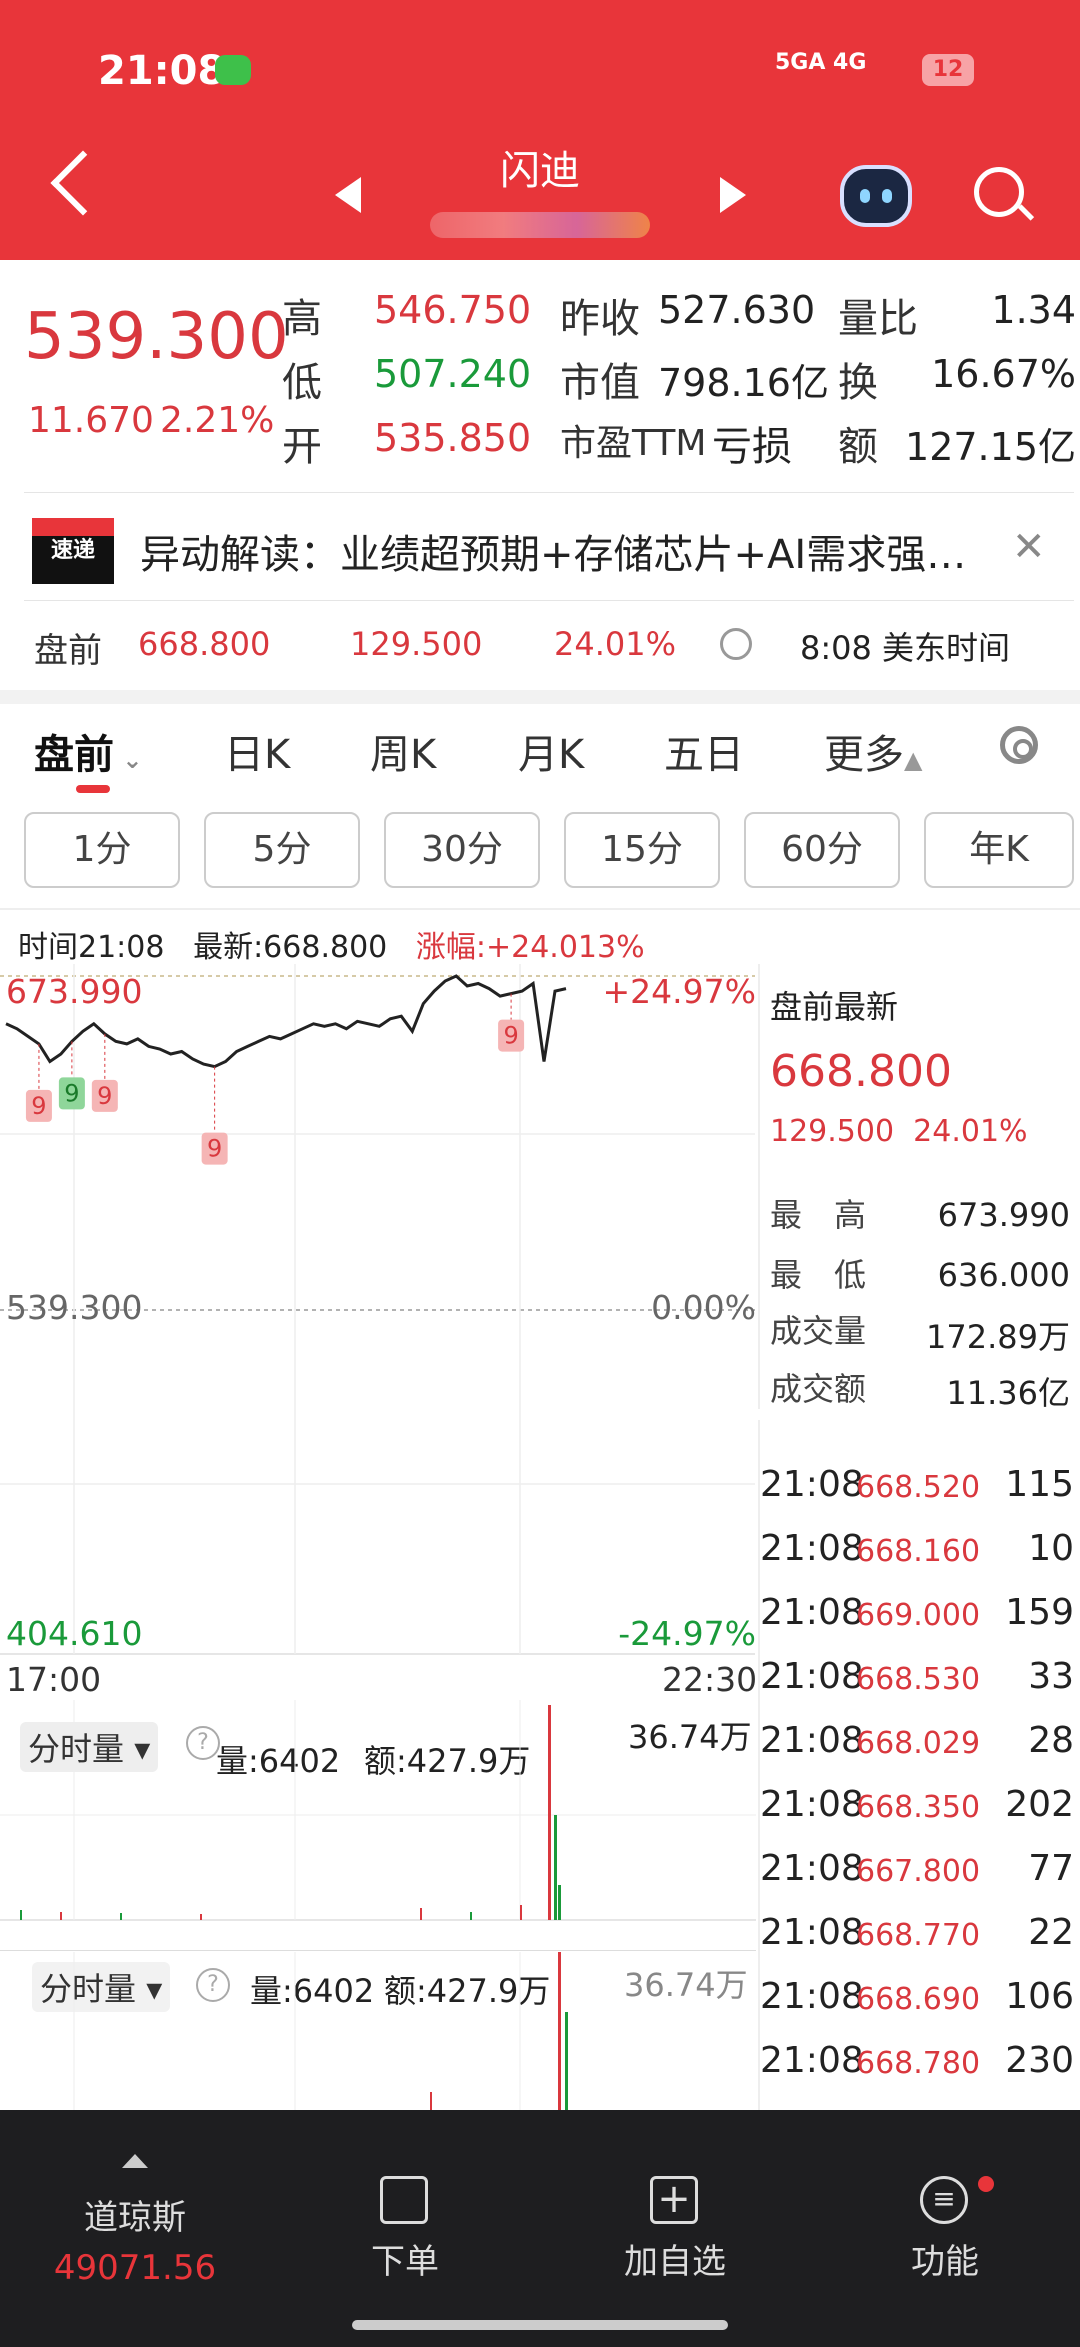  What do you see at coordinates (945, 2262) in the screenshot?
I see `function-label: 功能` at bounding box center [945, 2262].